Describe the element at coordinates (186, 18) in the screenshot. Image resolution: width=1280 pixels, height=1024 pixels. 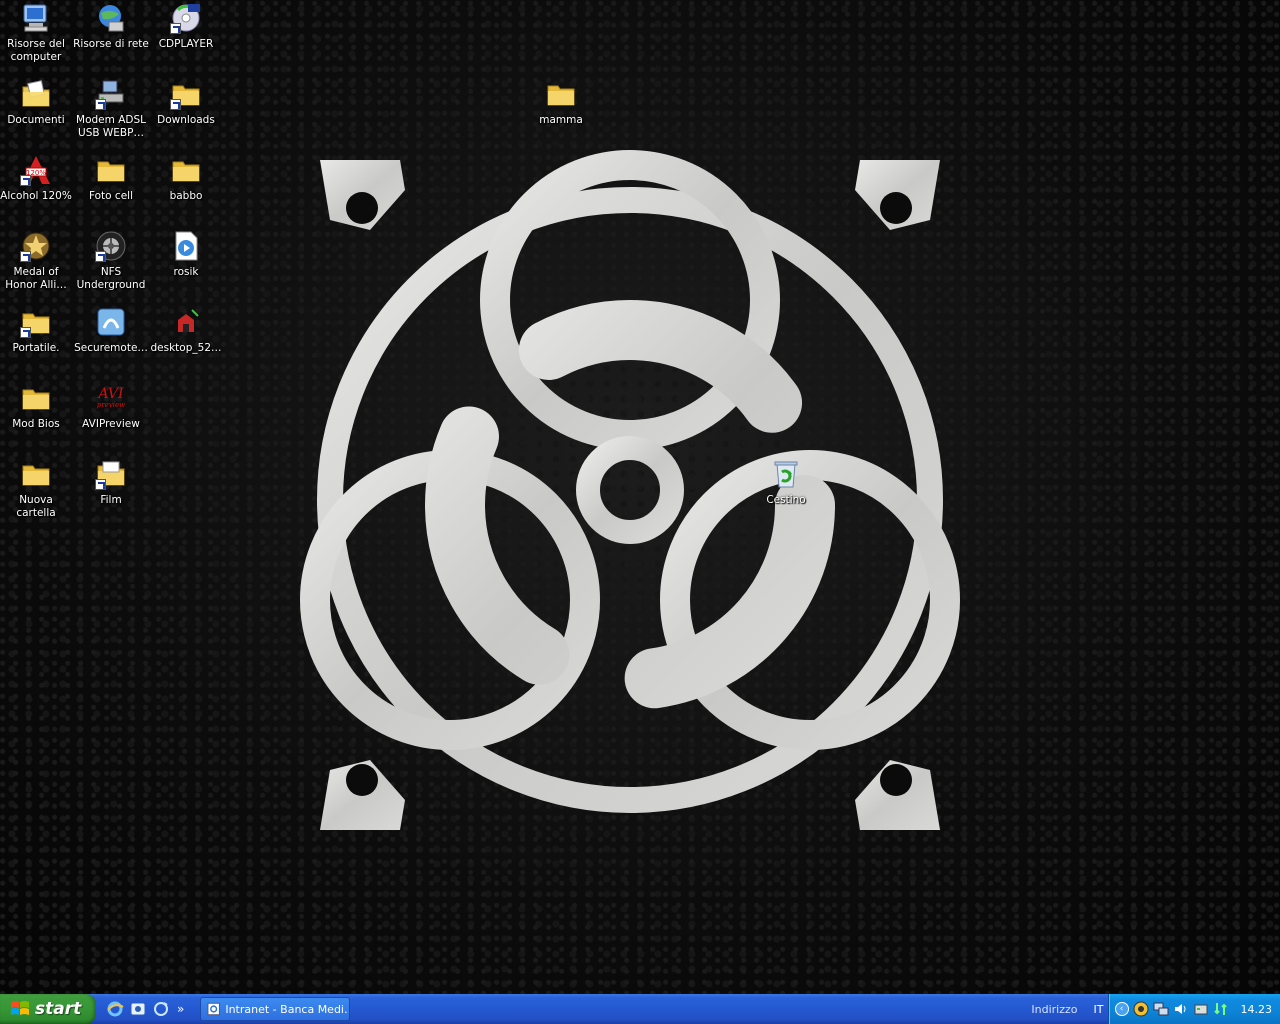
I see `cd-player-icon` at that location.